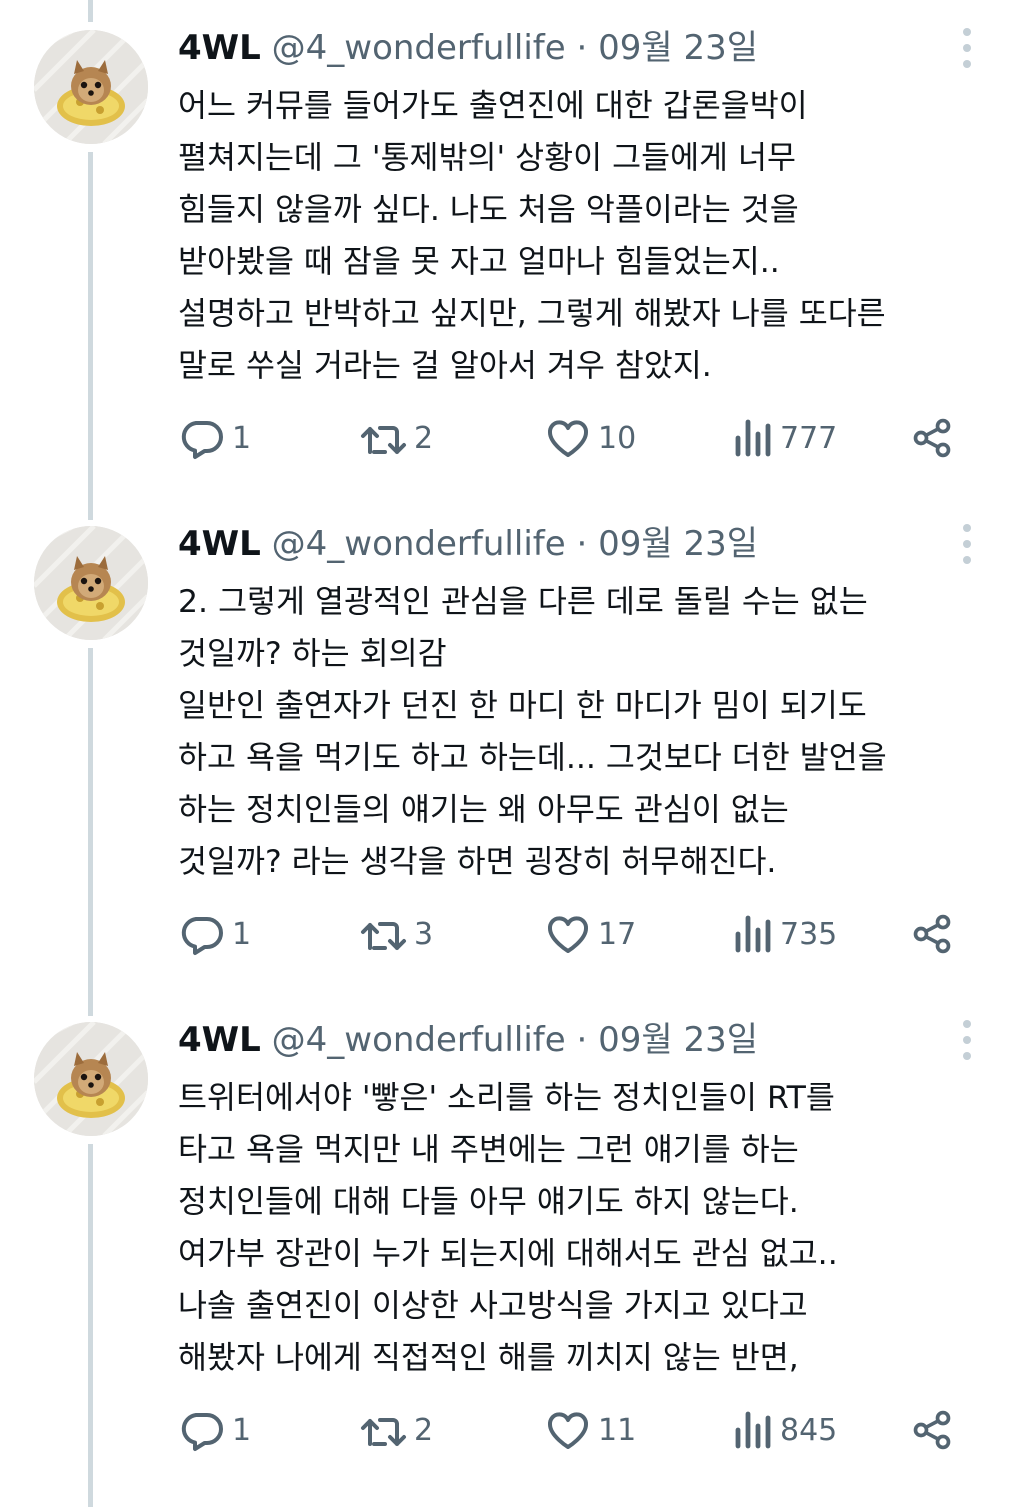  What do you see at coordinates (506, 1098) in the screenshot?
I see `tweet-text-line: 트위터에서야 '빻은' 소리를 하는 정치인들이 RT를` at bounding box center [506, 1098].